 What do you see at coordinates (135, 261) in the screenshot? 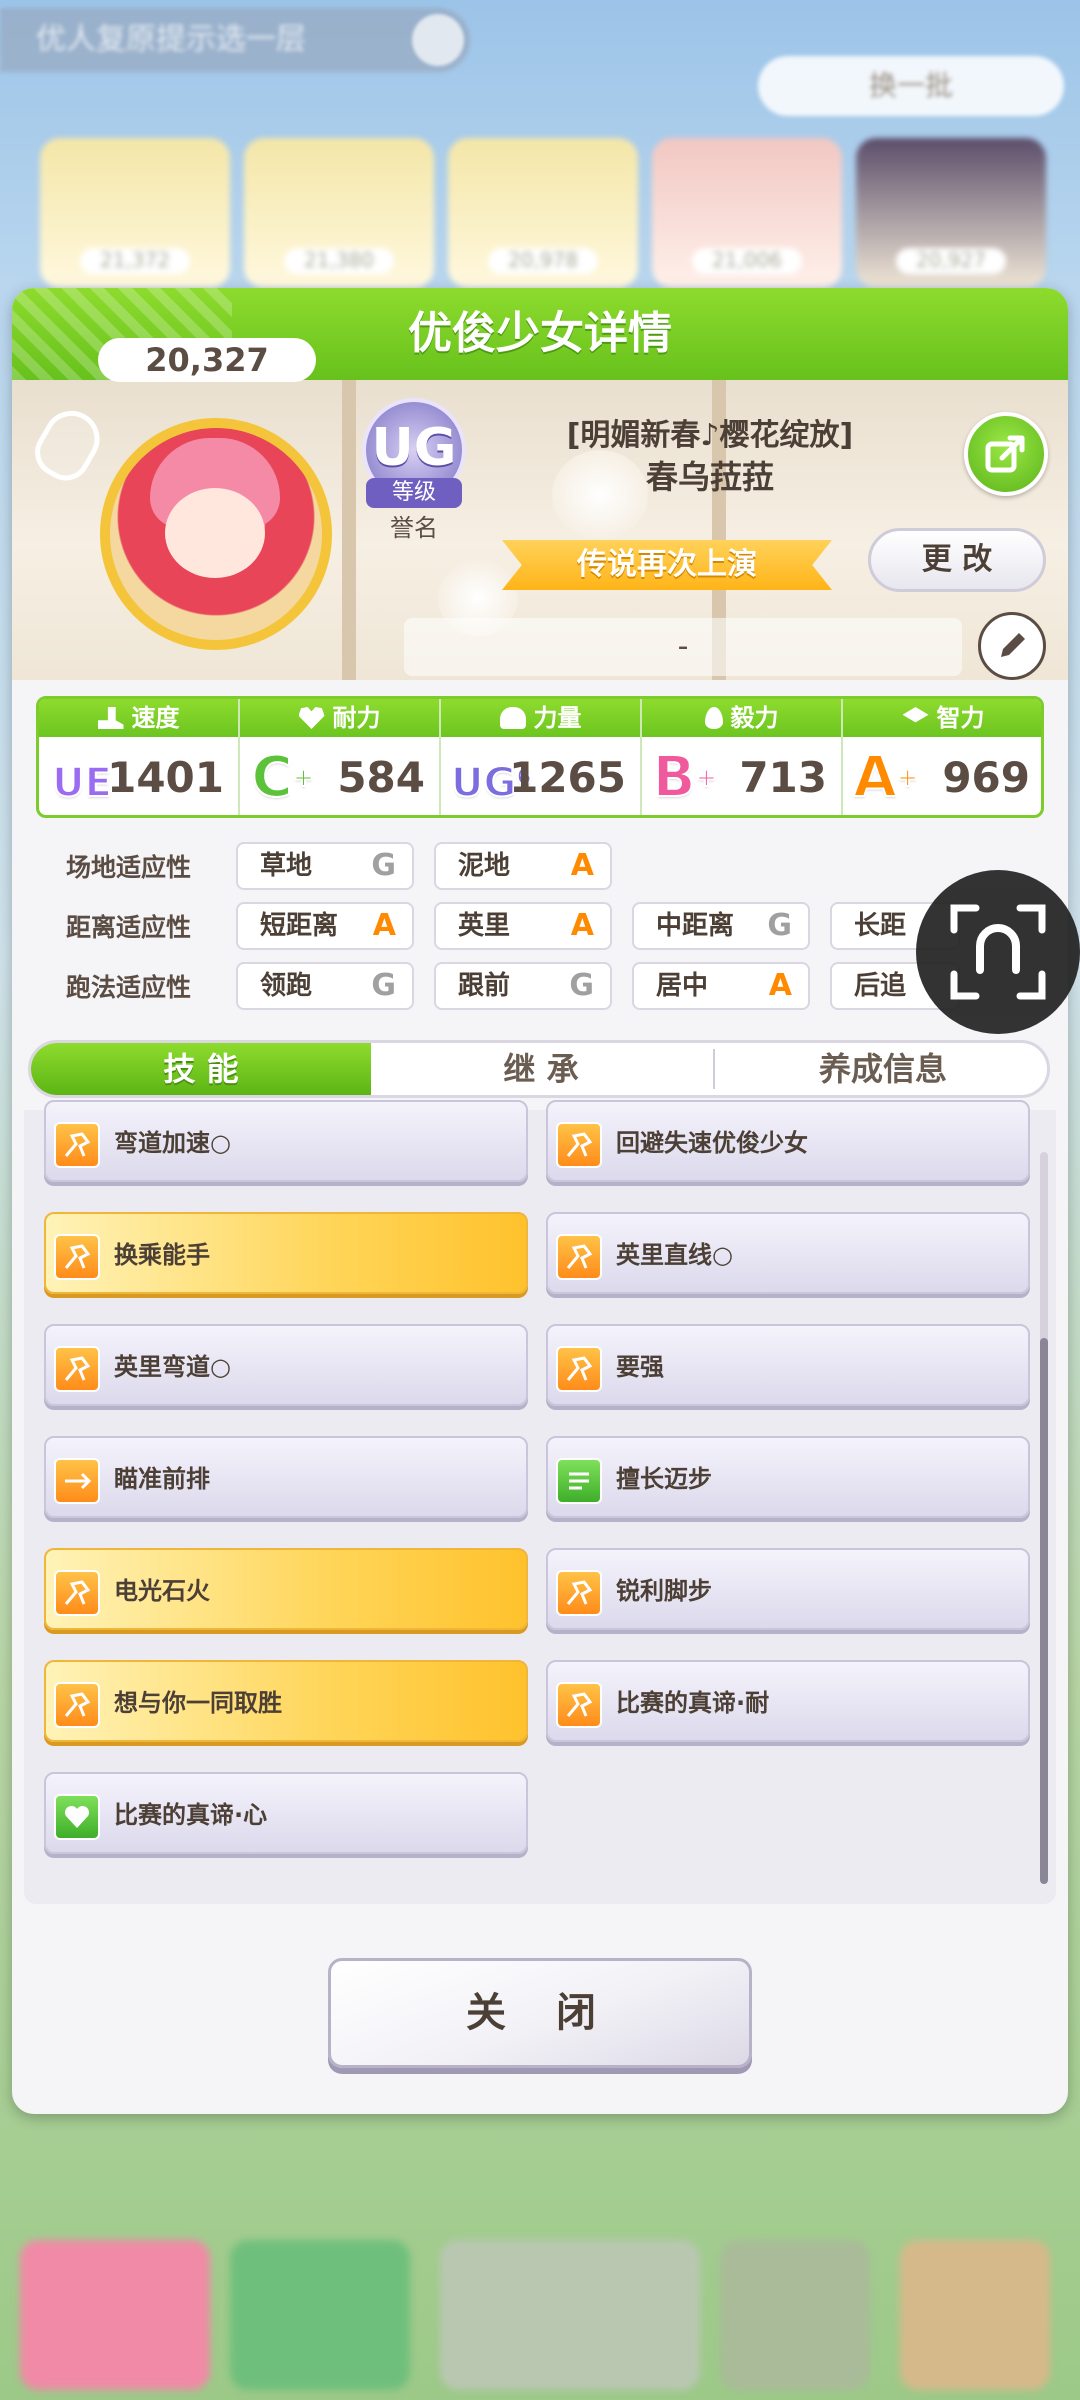
I see `background-card-label: 21,372` at bounding box center [135, 261].